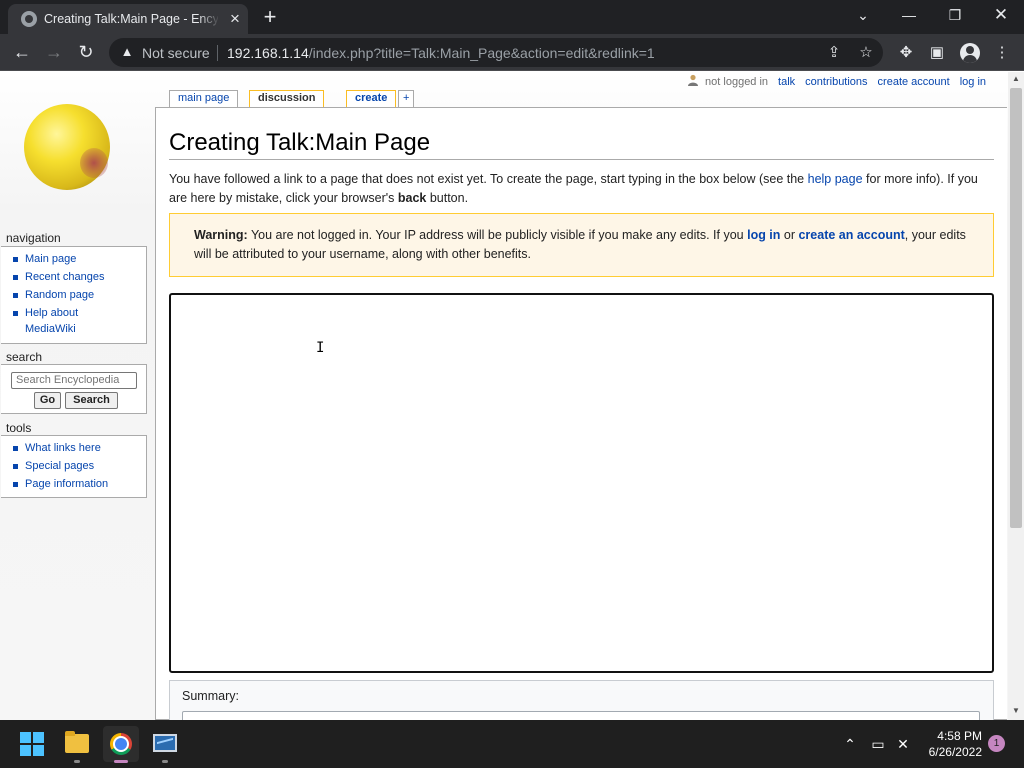 This screenshot has height=768, width=1024. I want to click on new-tab-button: +, so click(270, 17).